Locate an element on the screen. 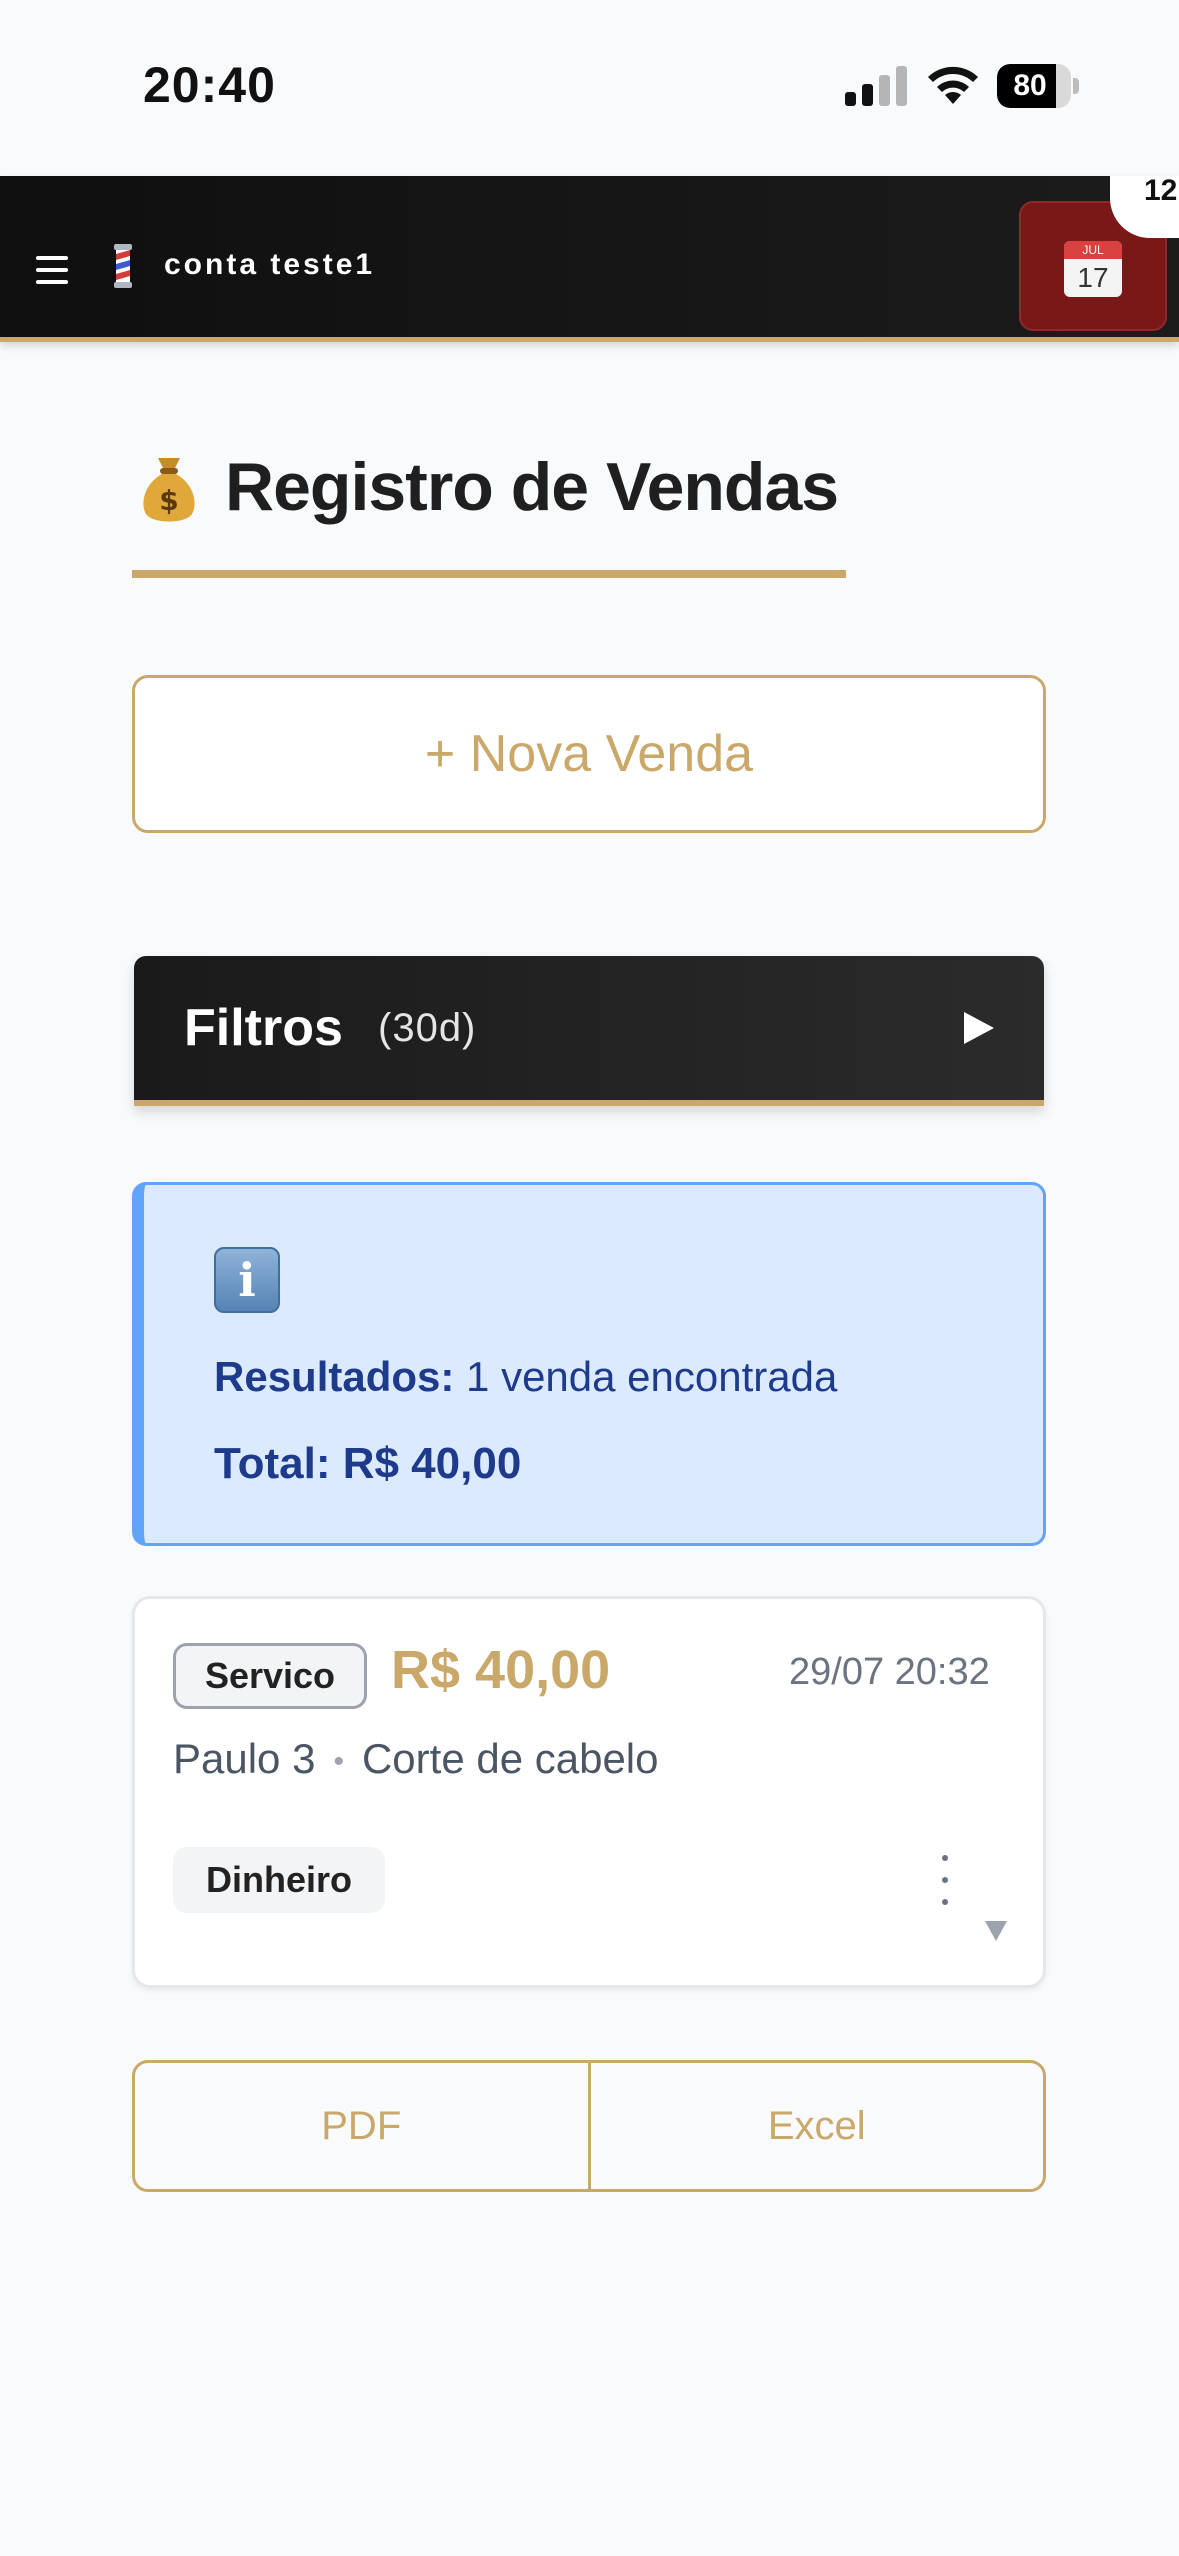 This screenshot has width=1179, height=2556. play-triangle-icon is located at coordinates (979, 1028).